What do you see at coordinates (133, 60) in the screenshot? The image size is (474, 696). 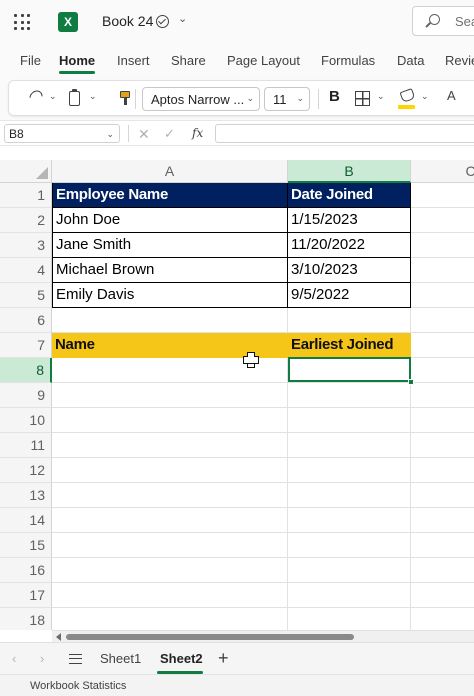 I see `tab-insert: Insert` at bounding box center [133, 60].